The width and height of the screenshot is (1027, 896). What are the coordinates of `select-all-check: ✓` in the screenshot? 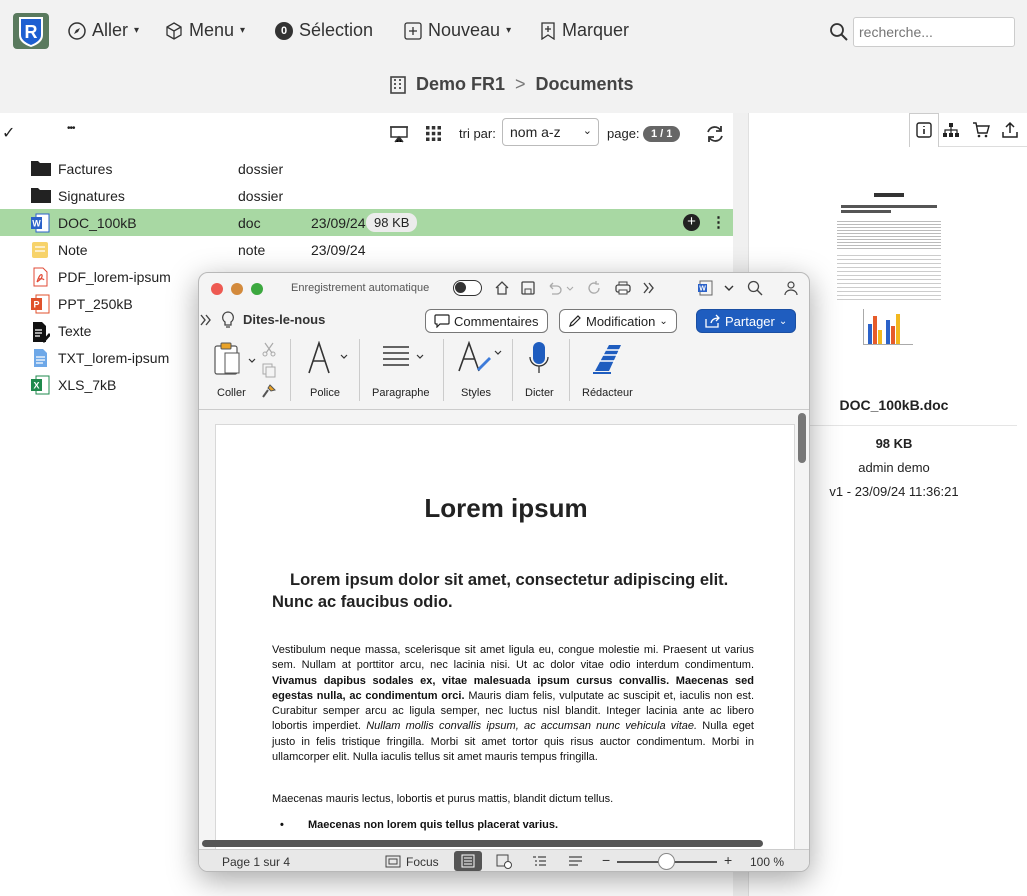 It's located at (8, 133).